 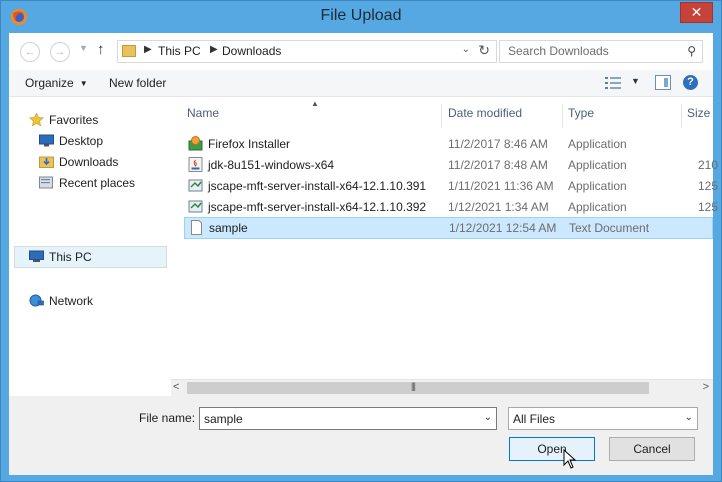 I want to click on column-header-type: Type, so click(x=581, y=117).